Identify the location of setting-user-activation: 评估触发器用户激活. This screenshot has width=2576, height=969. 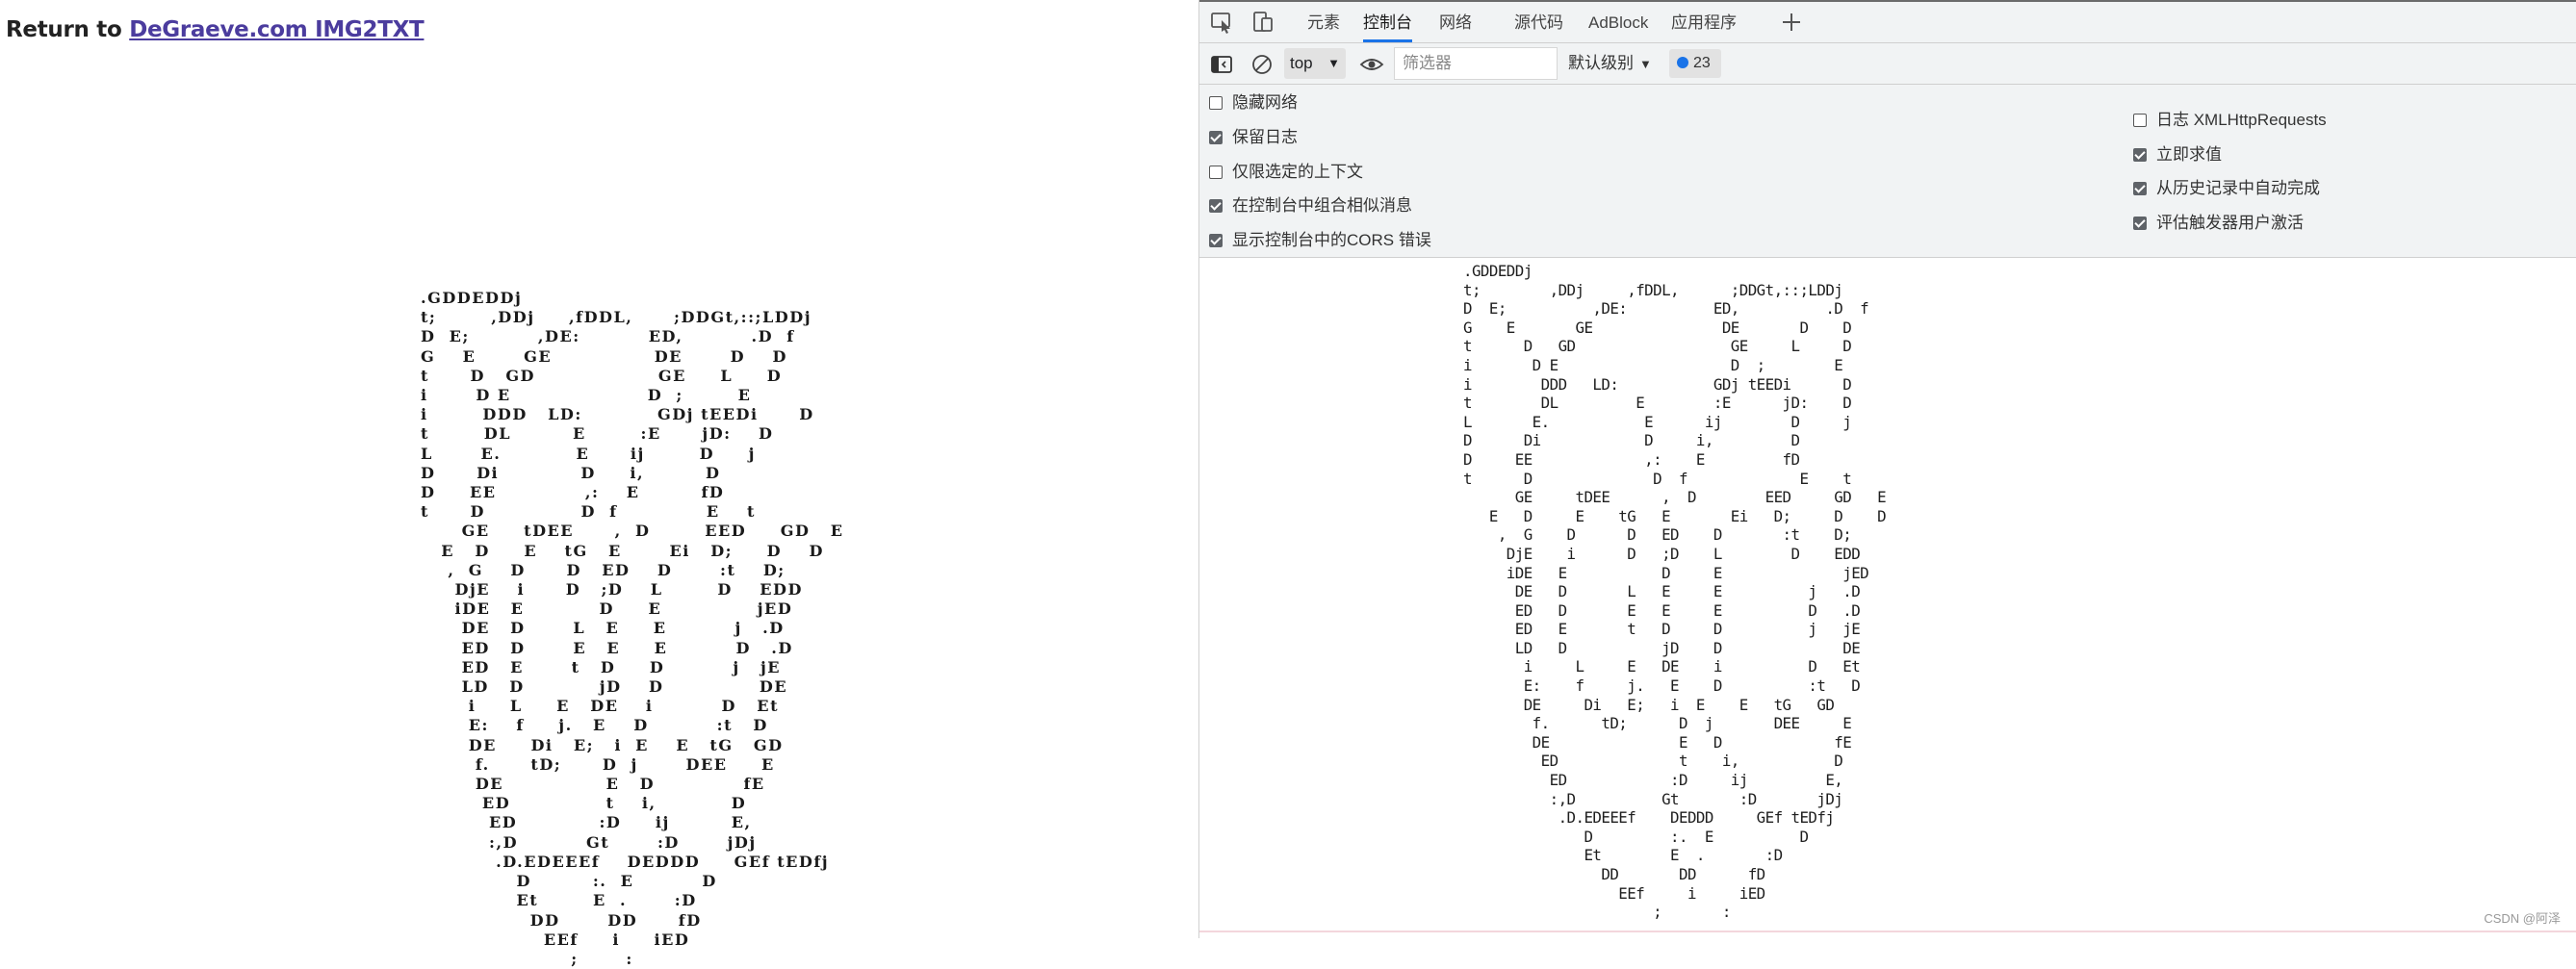
(2218, 224).